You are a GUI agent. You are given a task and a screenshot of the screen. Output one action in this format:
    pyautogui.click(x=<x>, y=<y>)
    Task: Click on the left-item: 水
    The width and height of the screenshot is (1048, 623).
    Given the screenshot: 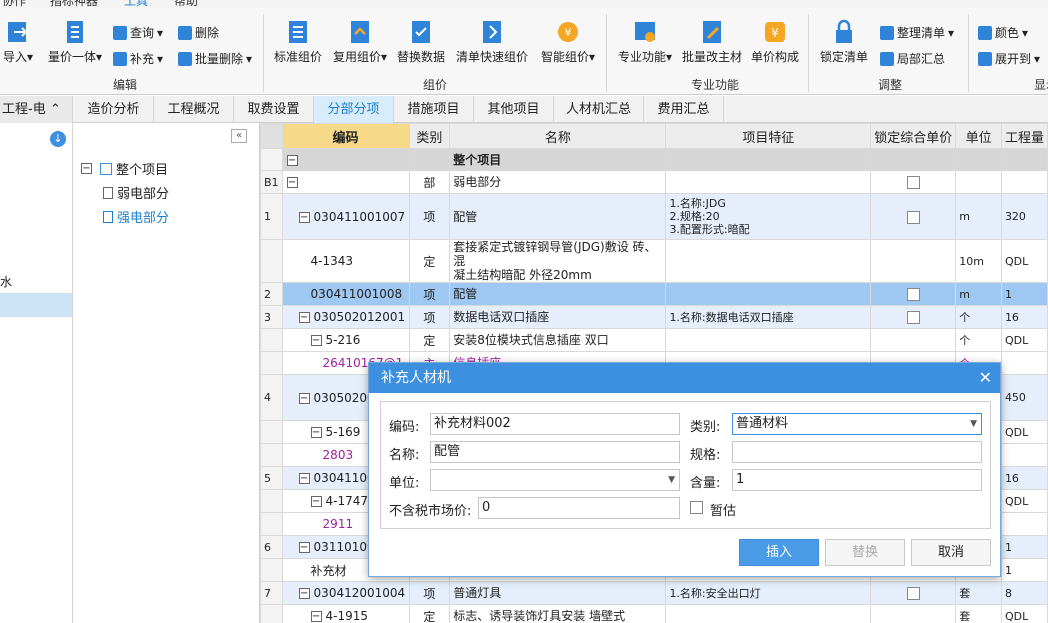 What is the action you would take?
    pyautogui.click(x=6, y=281)
    